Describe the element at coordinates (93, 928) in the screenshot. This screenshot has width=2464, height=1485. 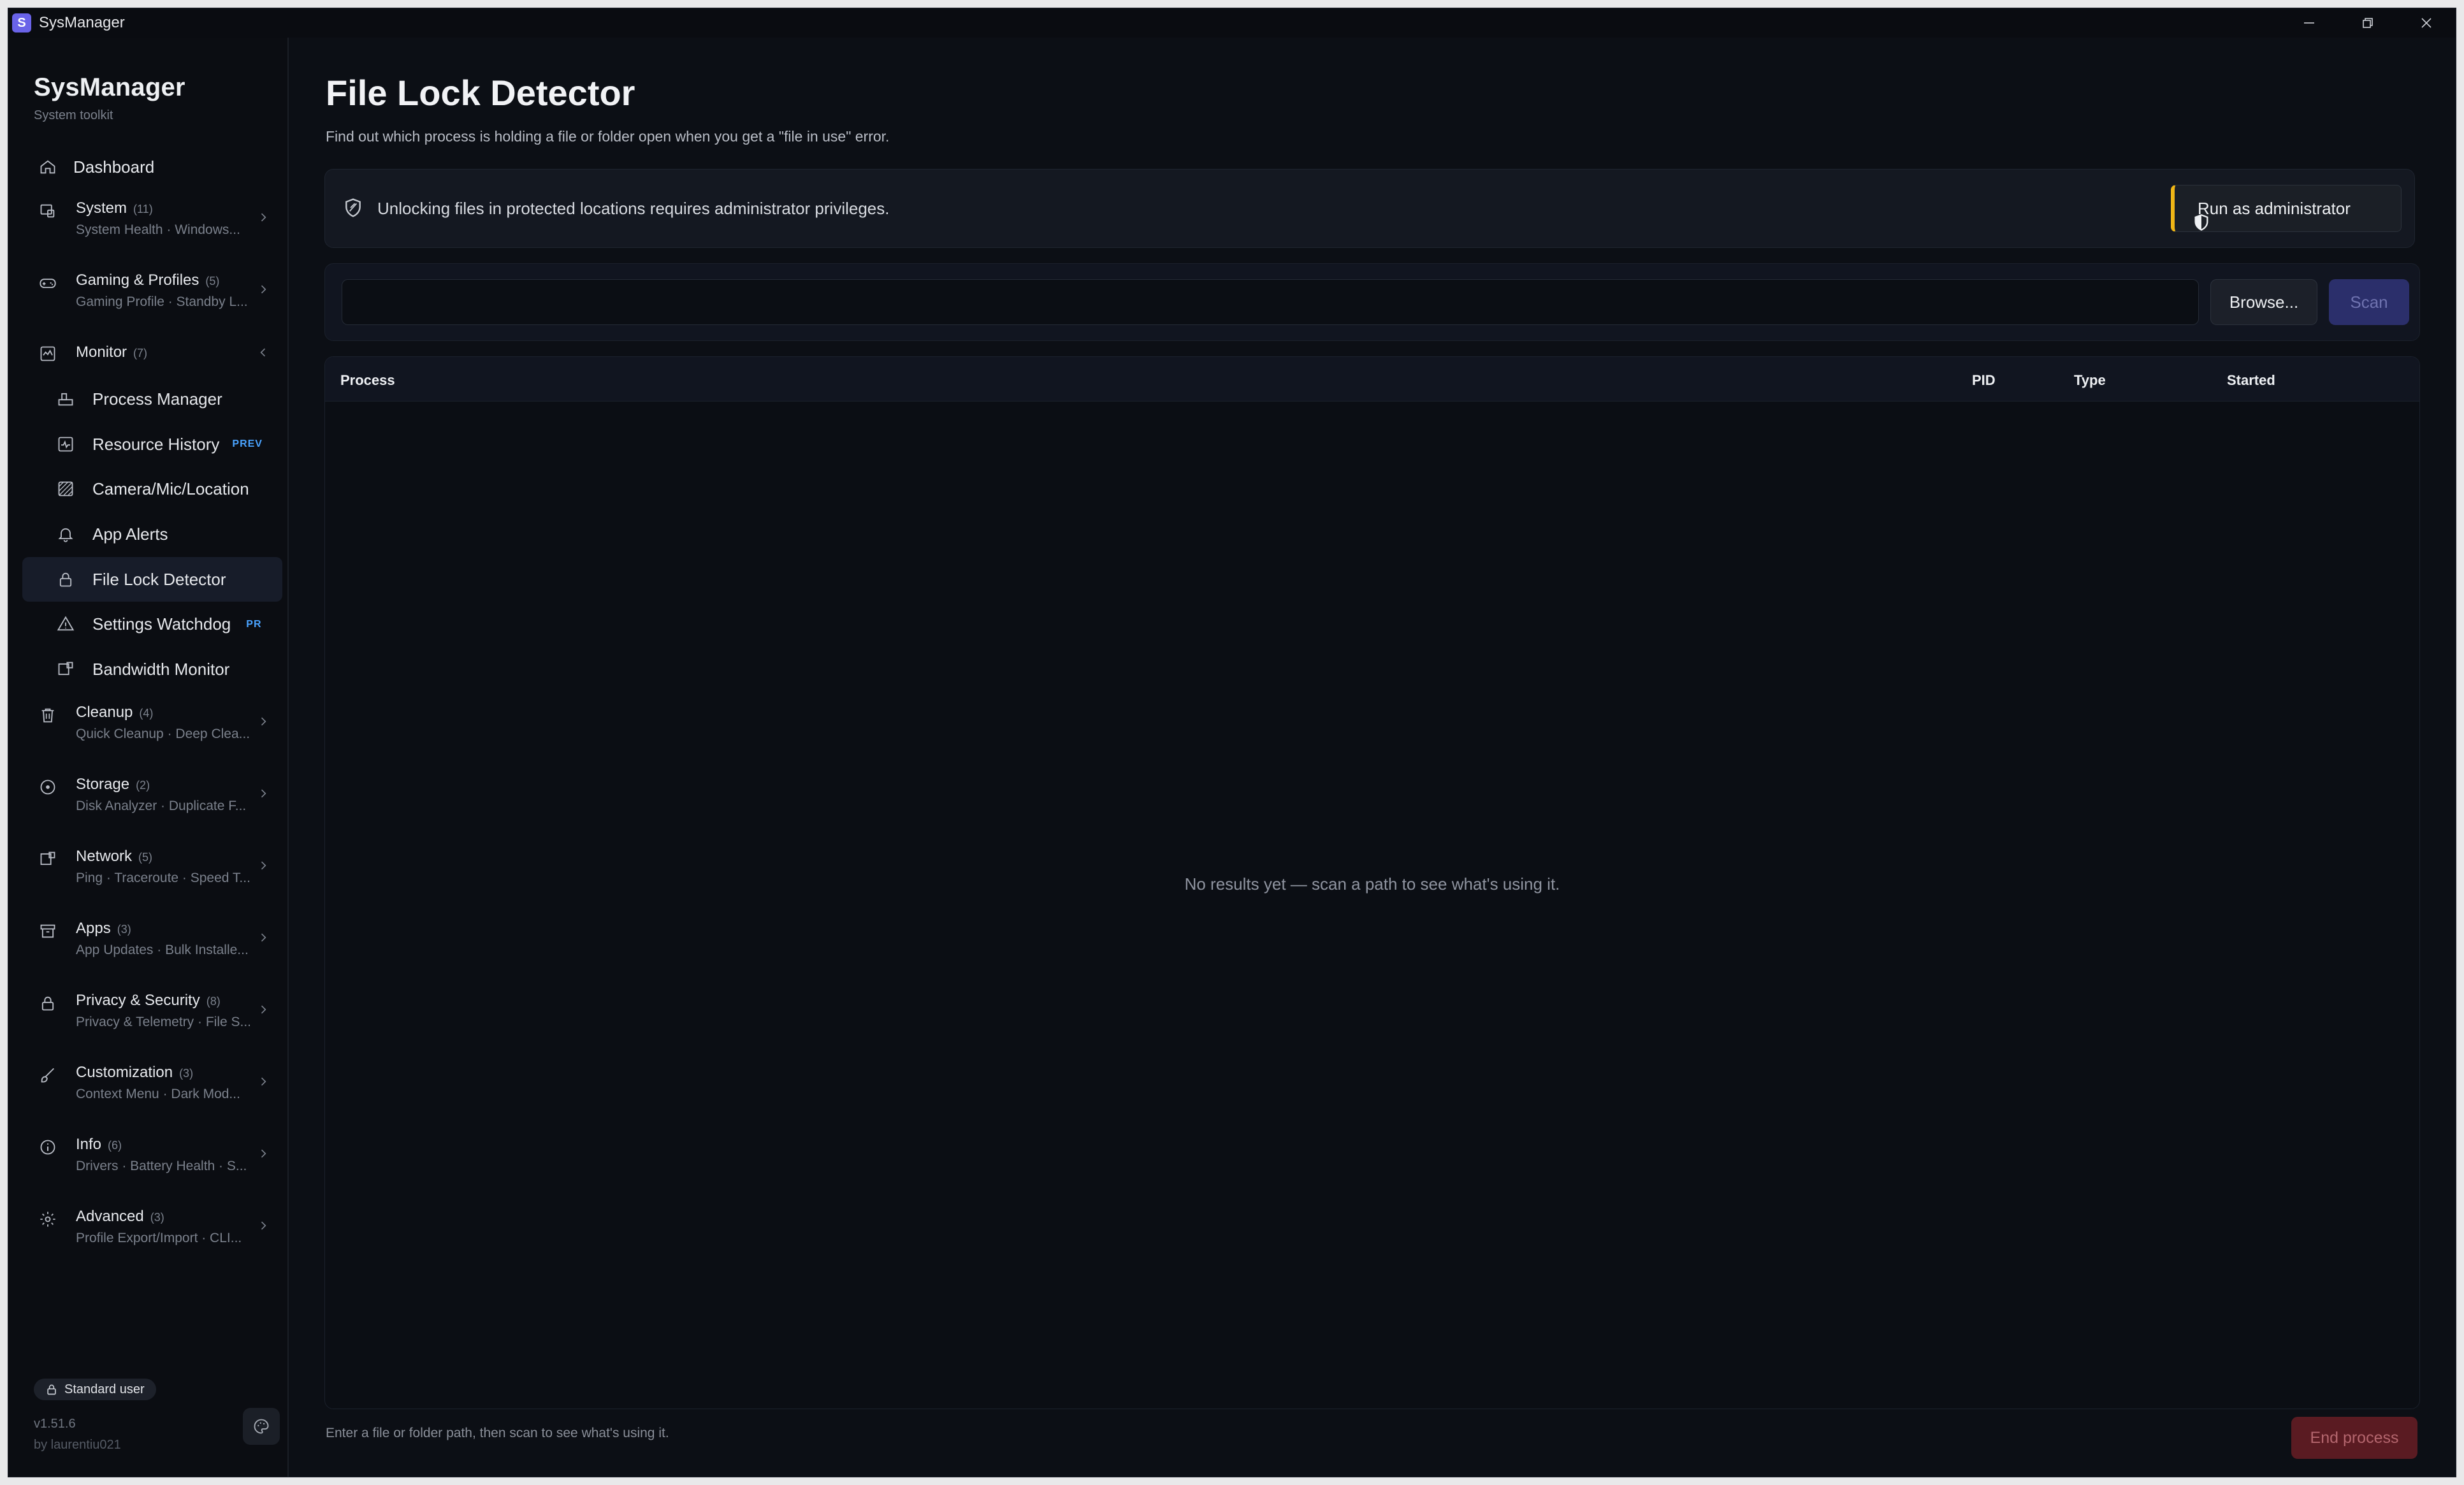
I see `group-title: Apps` at that location.